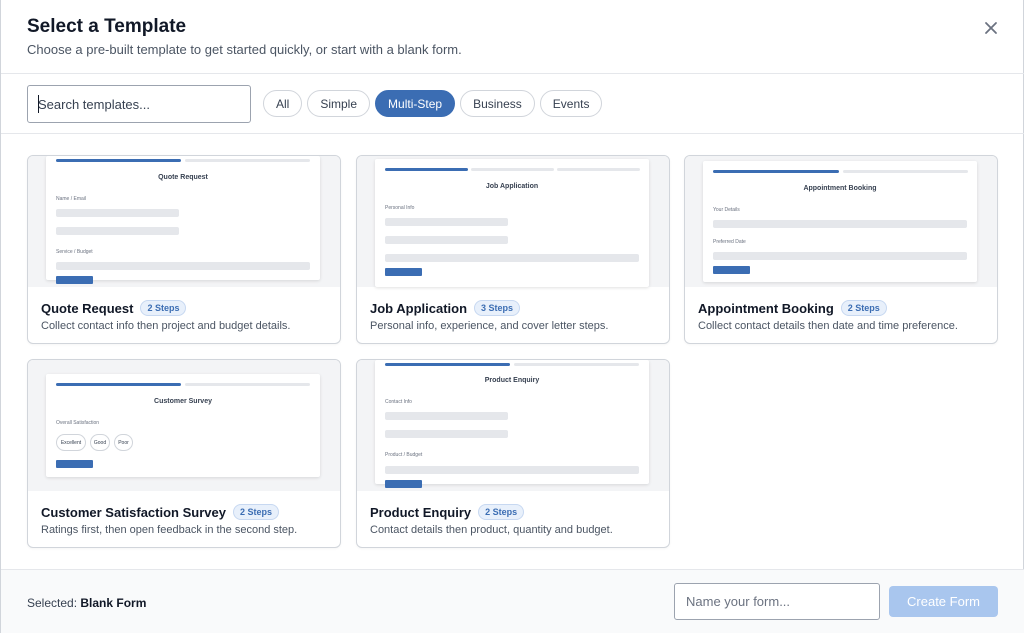 The height and width of the screenshot is (633, 1024). I want to click on text-caret, so click(38, 104).